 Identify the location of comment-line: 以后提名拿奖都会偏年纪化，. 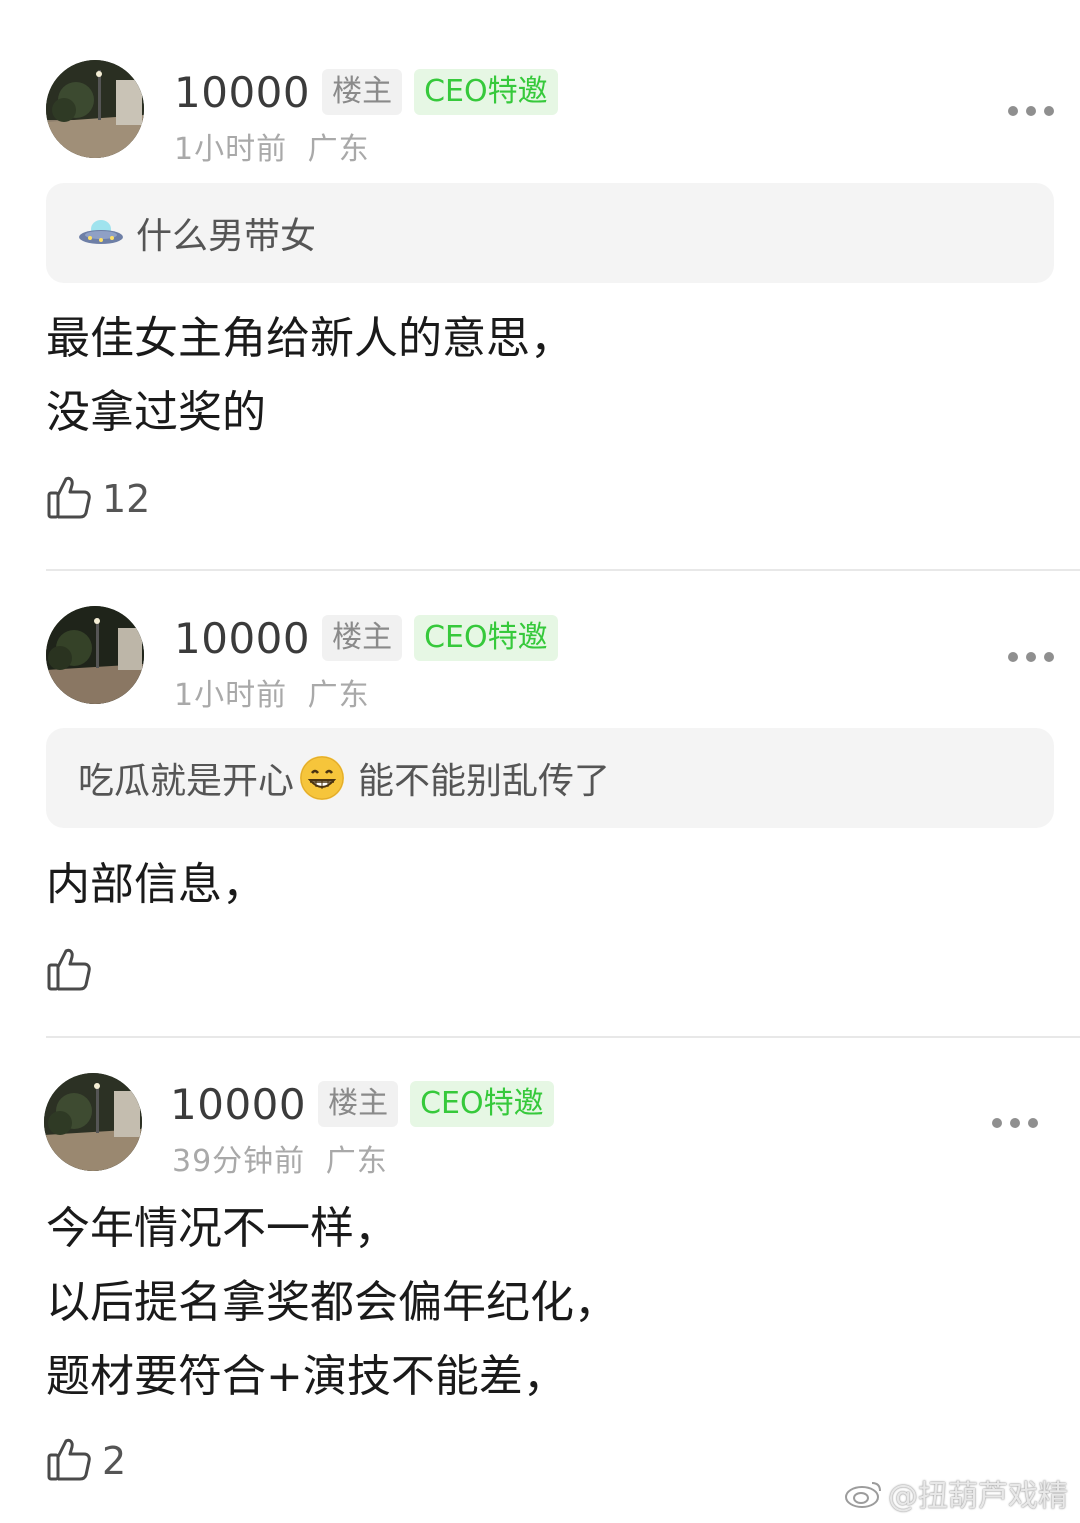
(332, 1302).